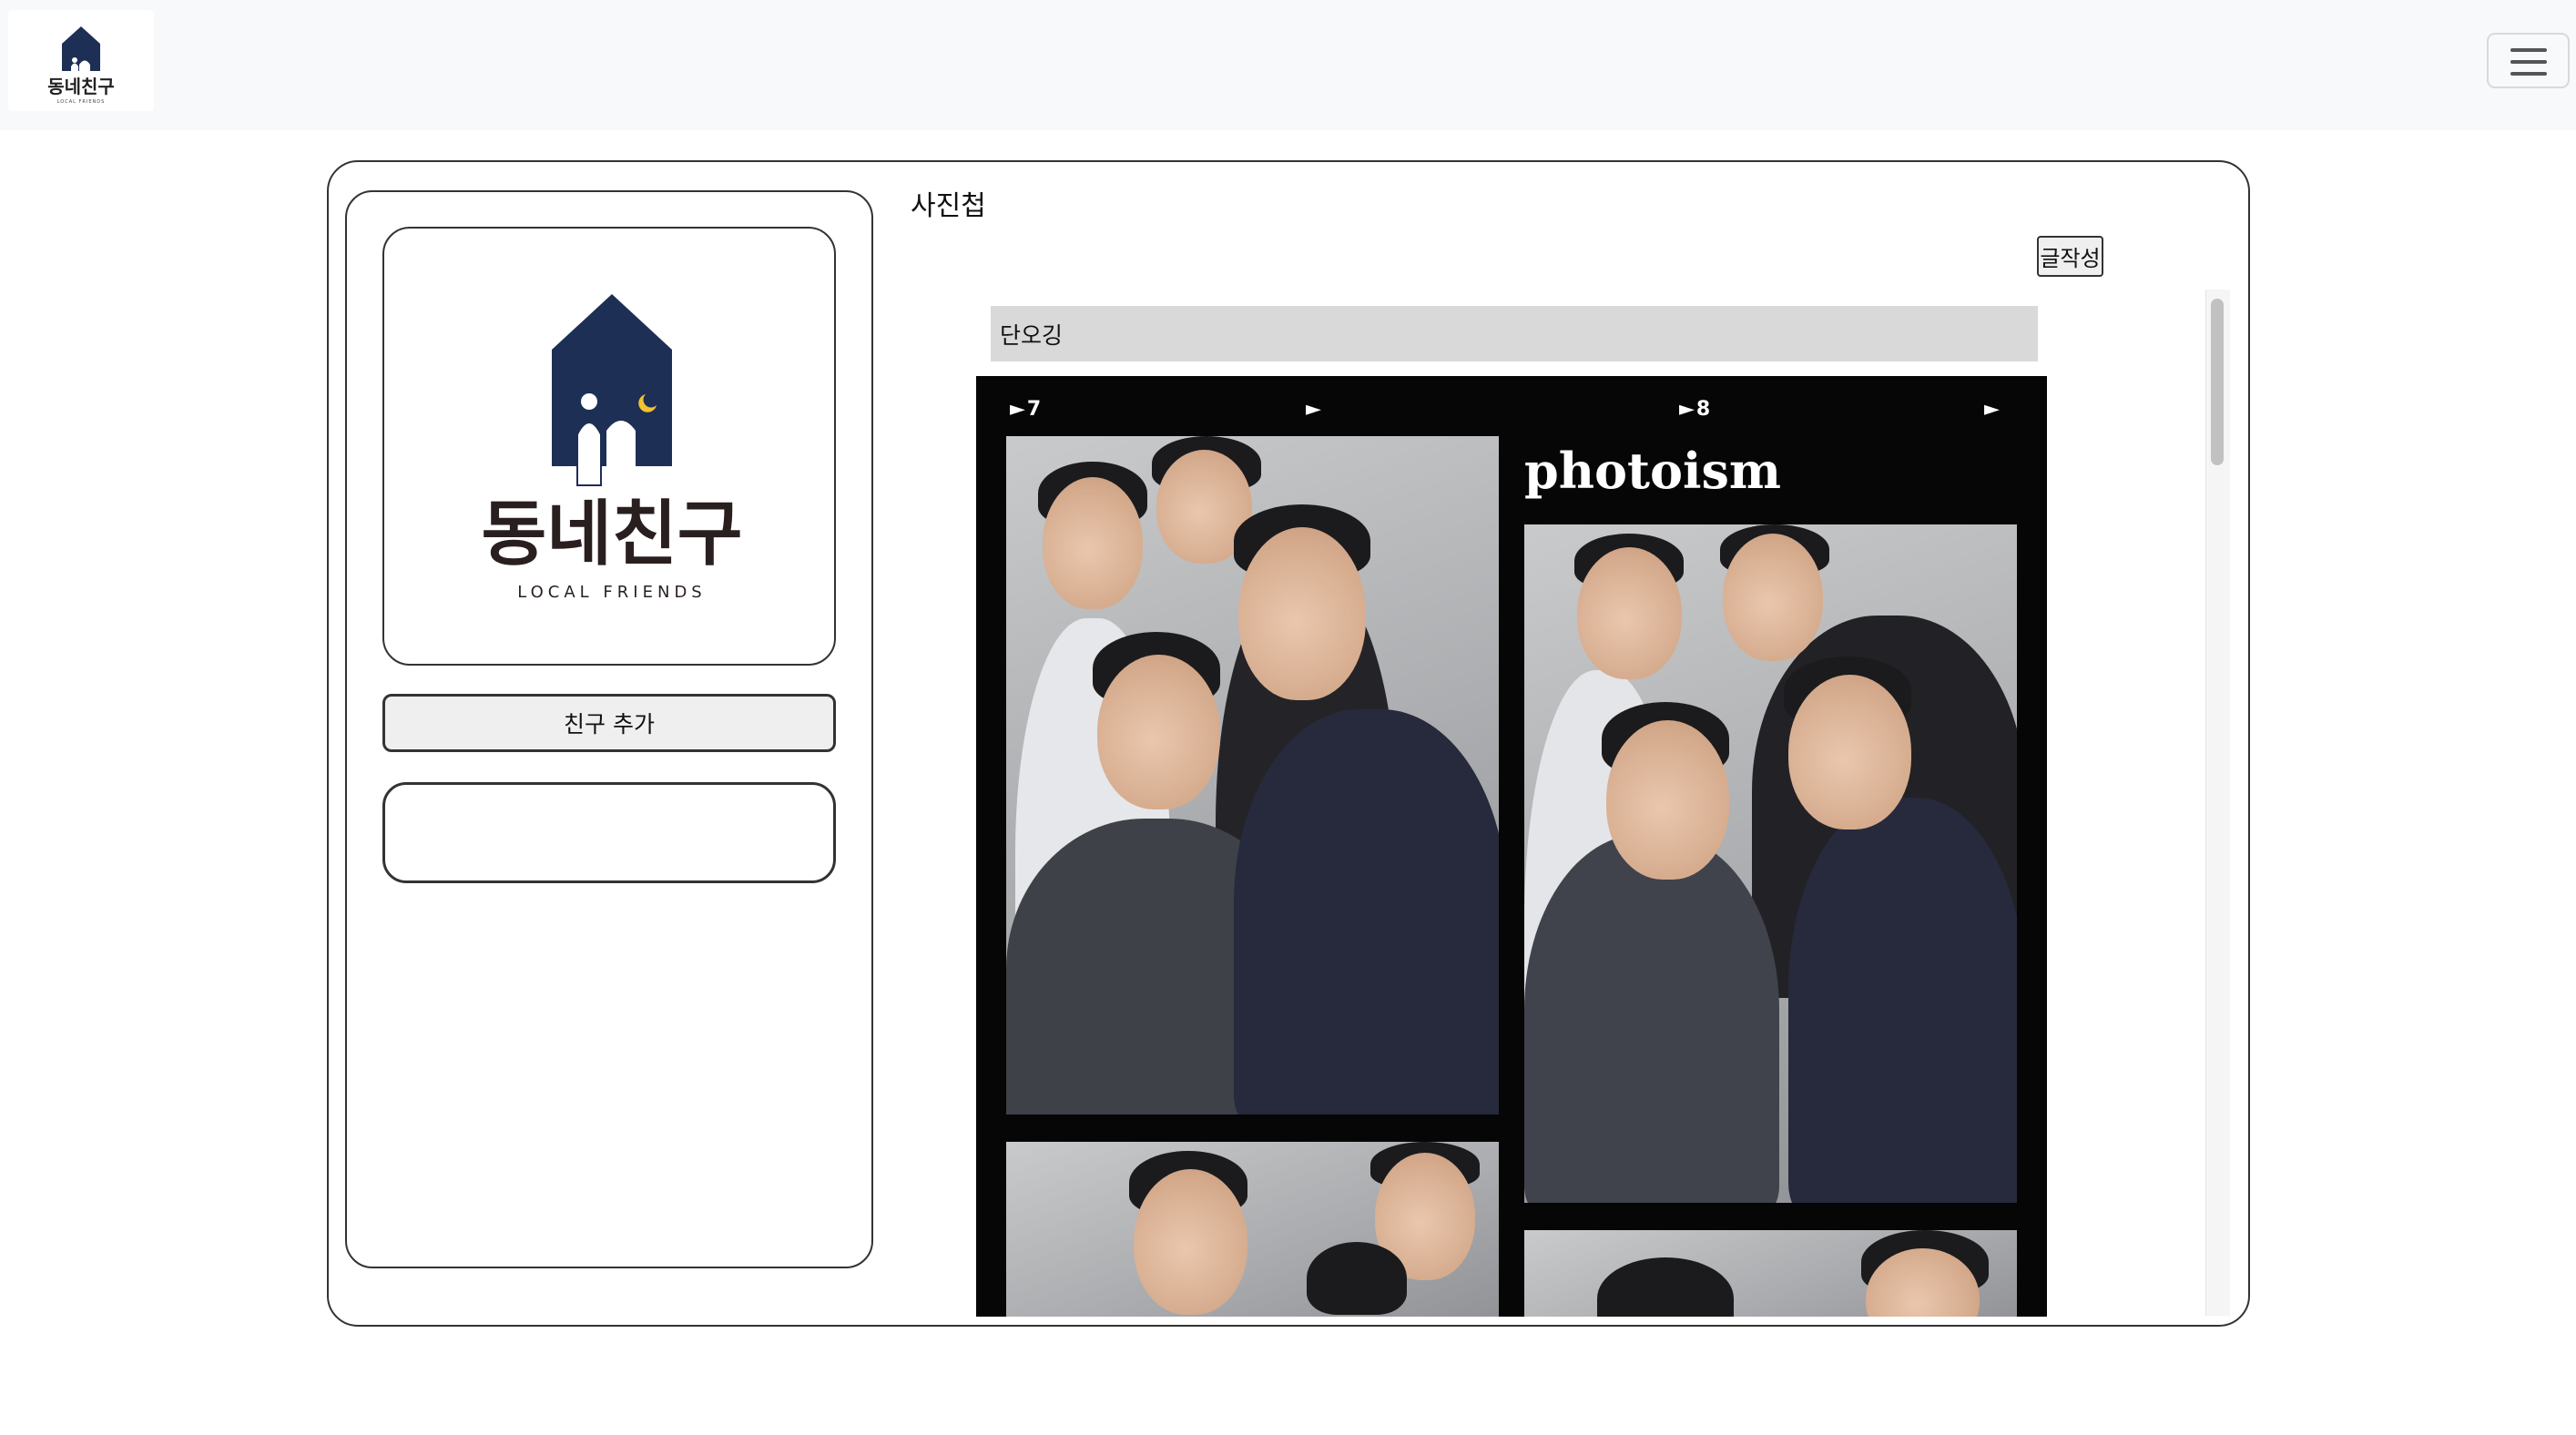  What do you see at coordinates (609, 832) in the screenshot?
I see `friend-list-box` at bounding box center [609, 832].